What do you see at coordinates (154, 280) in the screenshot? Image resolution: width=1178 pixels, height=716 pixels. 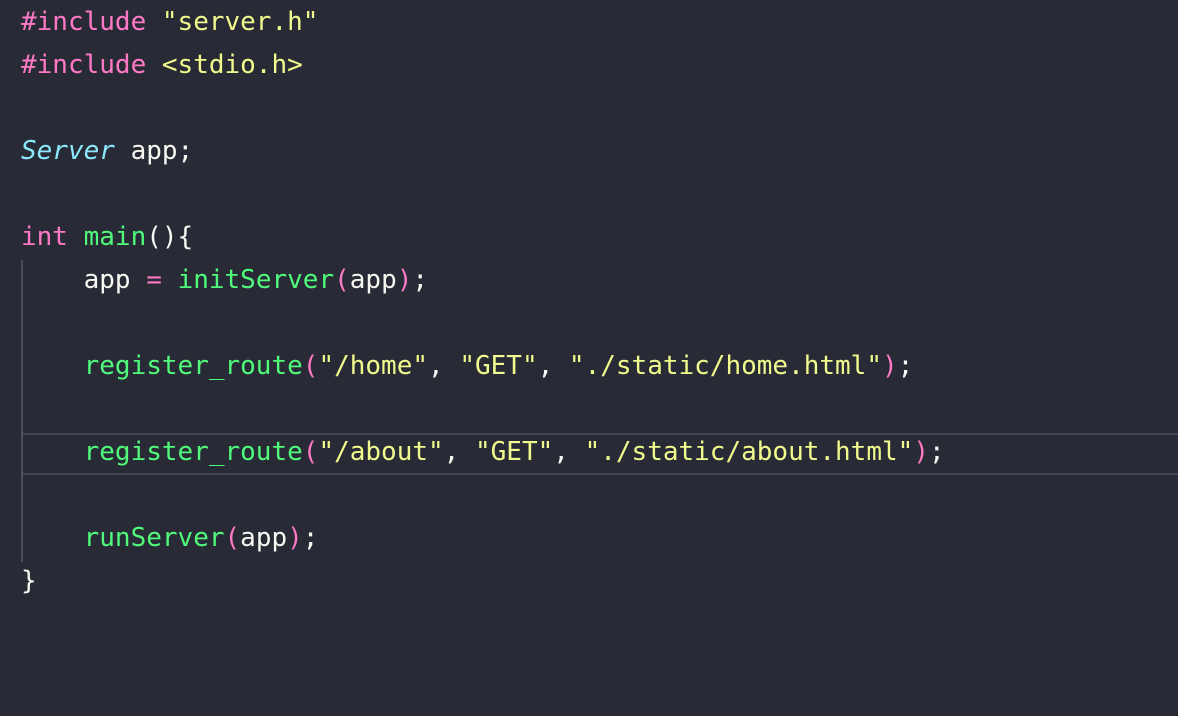 I see `assign-operator: =` at bounding box center [154, 280].